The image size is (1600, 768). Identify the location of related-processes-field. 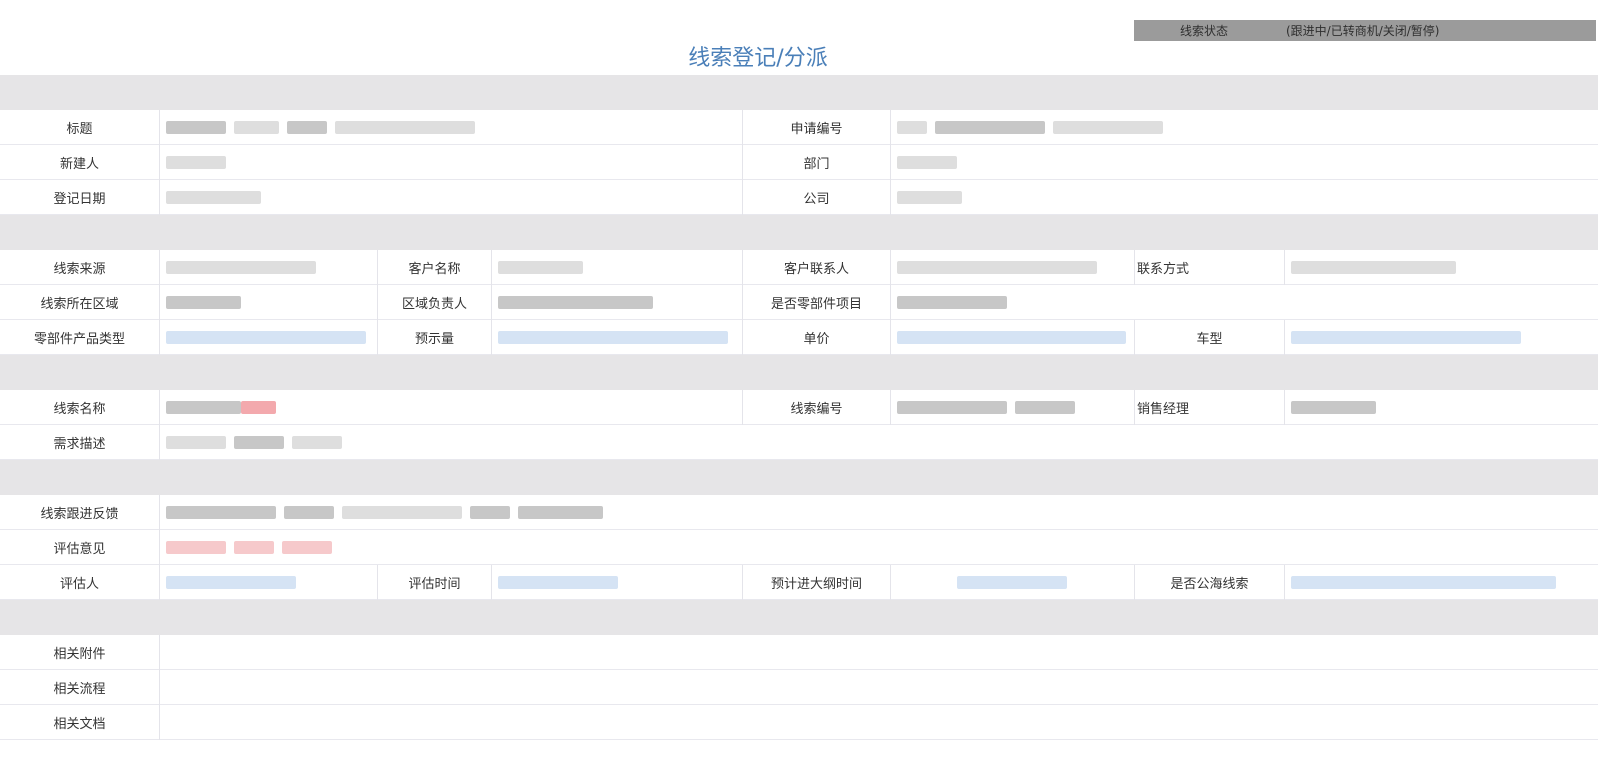
(879, 687).